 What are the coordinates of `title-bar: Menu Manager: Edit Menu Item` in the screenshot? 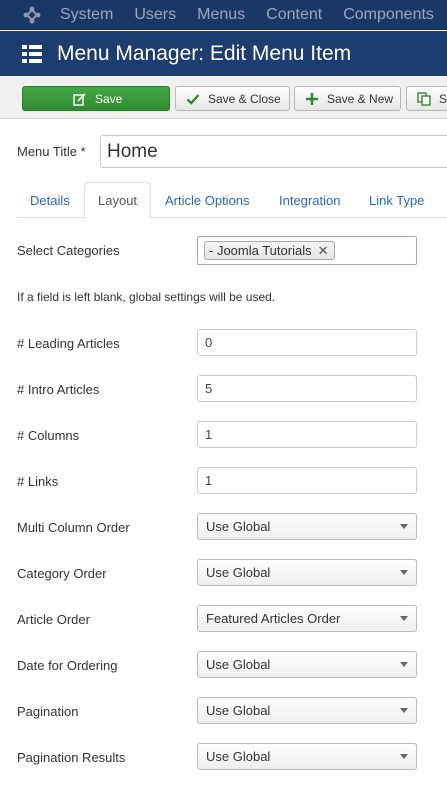 It's located at (223, 53).